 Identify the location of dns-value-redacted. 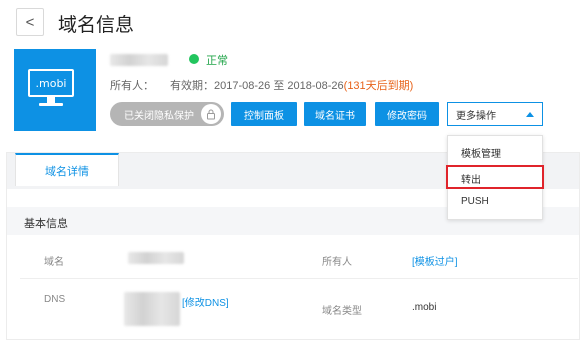
(152, 309).